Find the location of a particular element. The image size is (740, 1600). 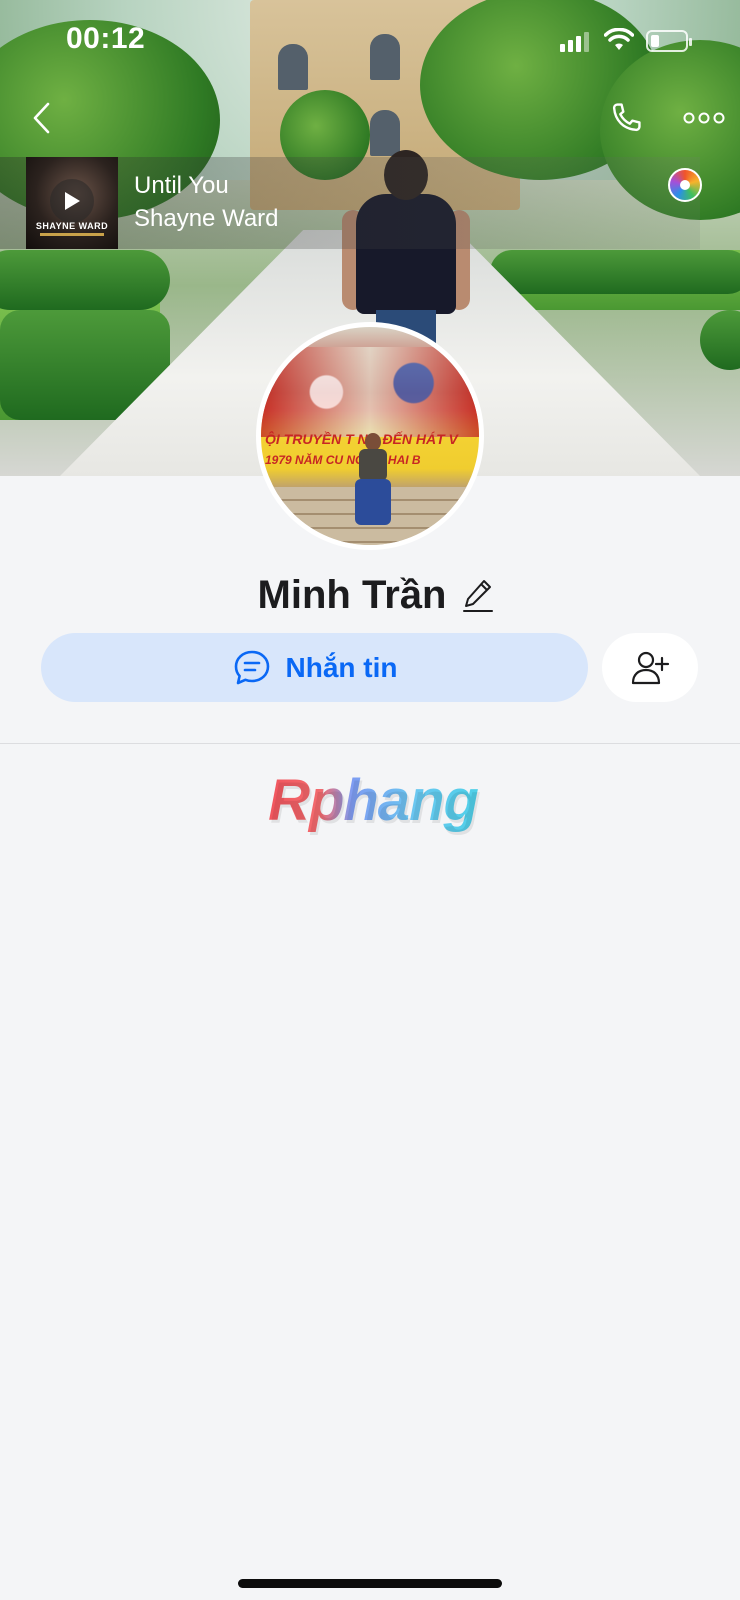

watermark-logo: Rphang is located at coordinates (373, 800).